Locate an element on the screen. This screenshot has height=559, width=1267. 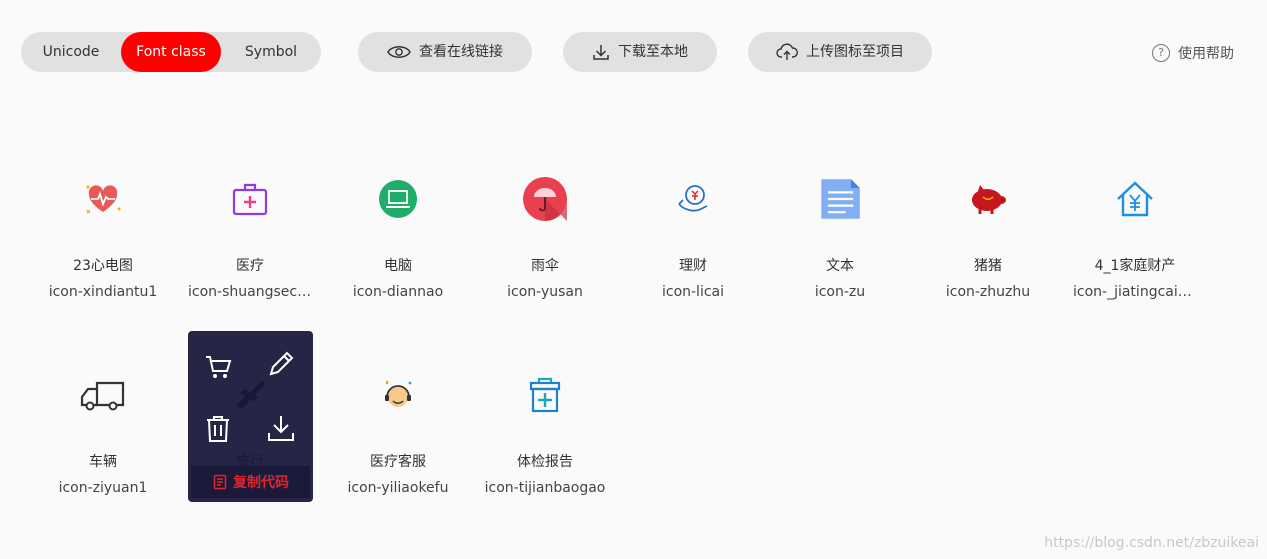
icon-code: icon-xindiantu1 is located at coordinates (103, 292).